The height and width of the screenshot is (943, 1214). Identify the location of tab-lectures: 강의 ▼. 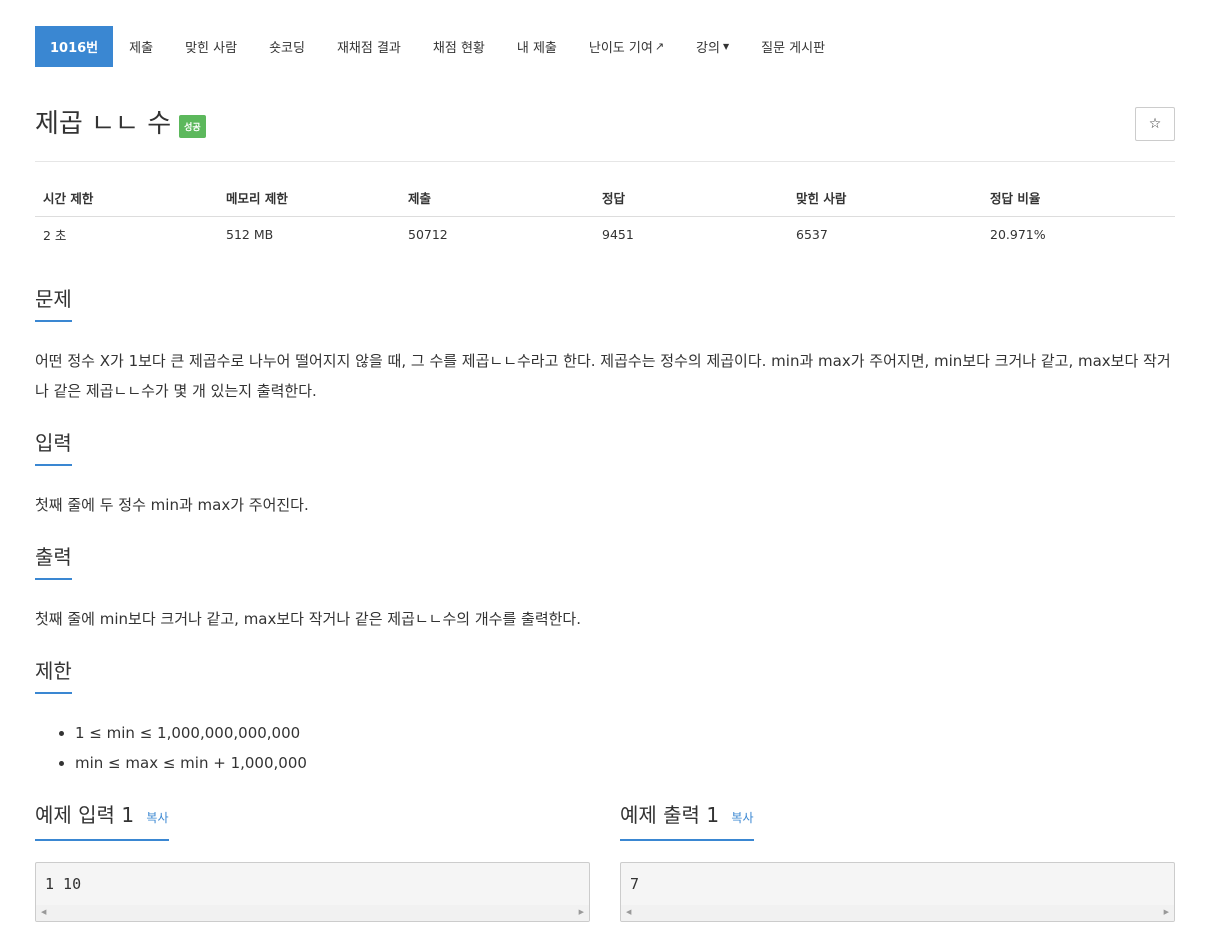
(712, 46).